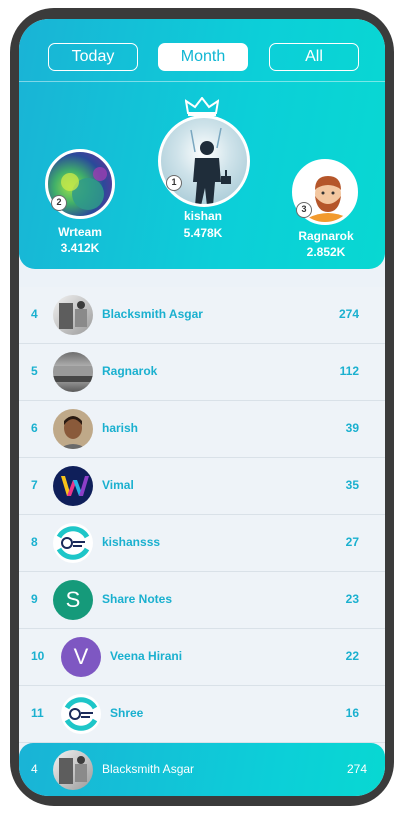 The image size is (404, 814). What do you see at coordinates (326, 236) in the screenshot?
I see `podium-third-name: Ragnarok` at bounding box center [326, 236].